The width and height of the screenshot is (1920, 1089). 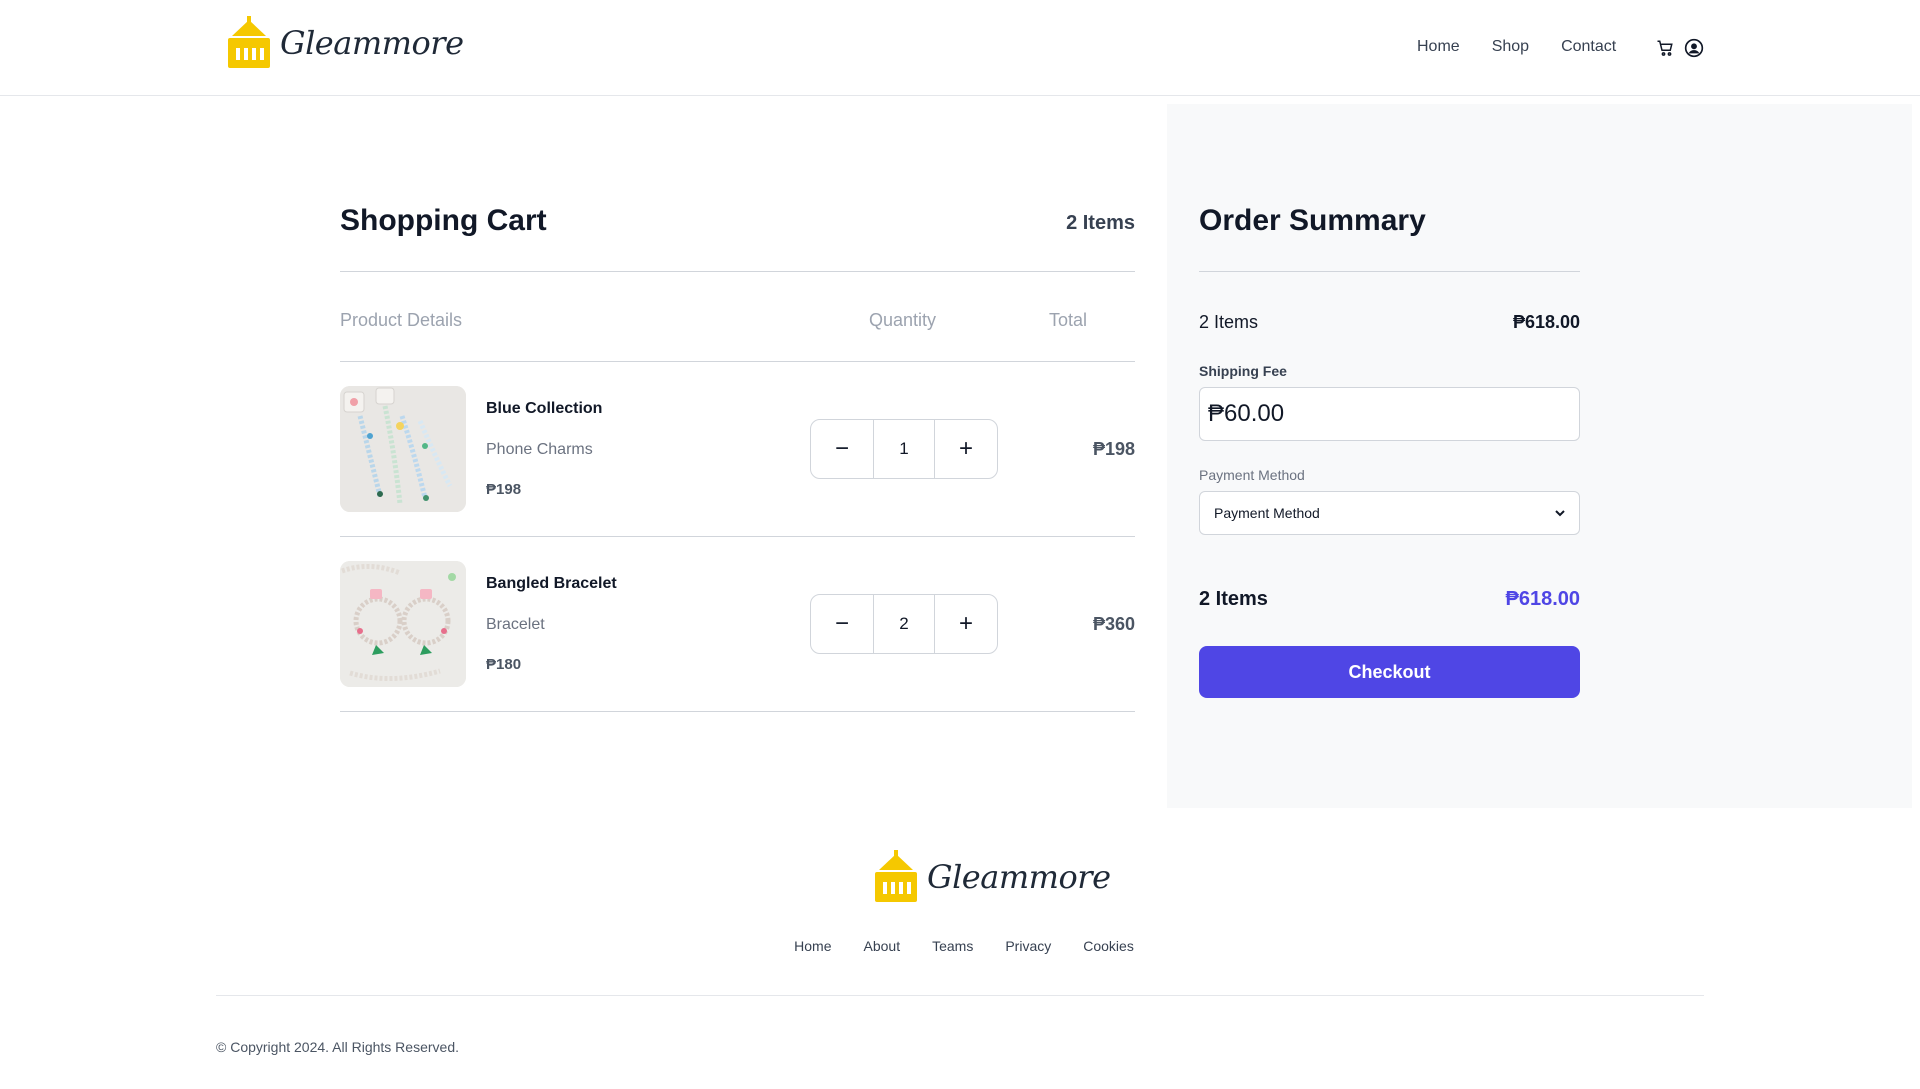 I want to click on column-product-details: Product Details, so click(x=401, y=320).